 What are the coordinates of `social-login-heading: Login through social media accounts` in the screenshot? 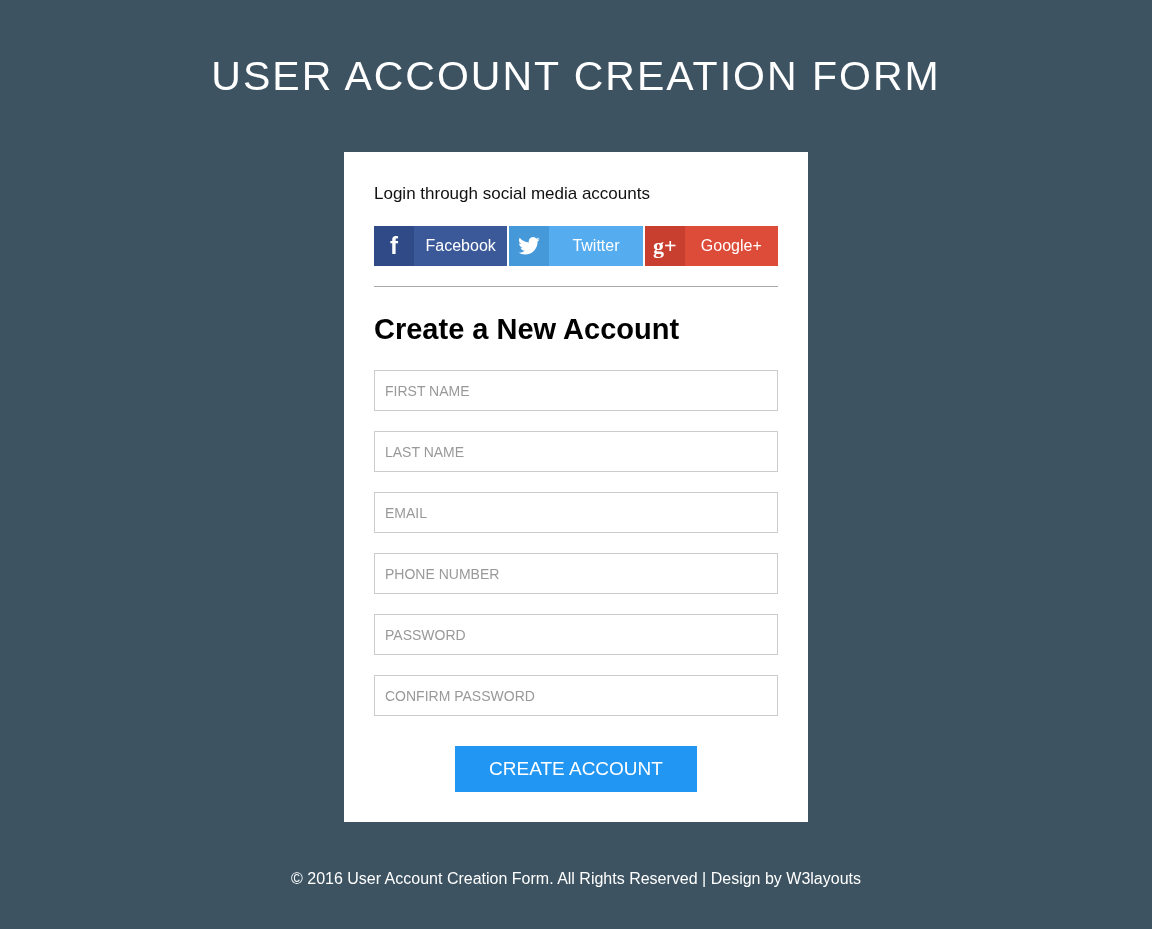 It's located at (512, 194).